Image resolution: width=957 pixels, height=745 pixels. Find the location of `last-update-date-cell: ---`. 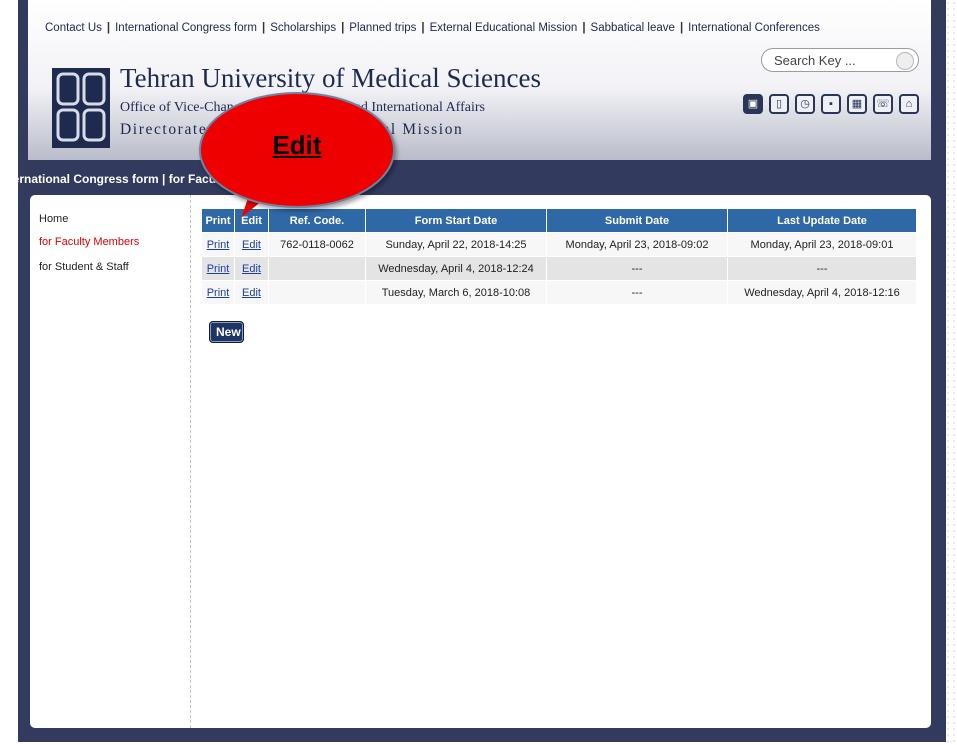

last-update-date-cell: --- is located at coordinates (822, 268).